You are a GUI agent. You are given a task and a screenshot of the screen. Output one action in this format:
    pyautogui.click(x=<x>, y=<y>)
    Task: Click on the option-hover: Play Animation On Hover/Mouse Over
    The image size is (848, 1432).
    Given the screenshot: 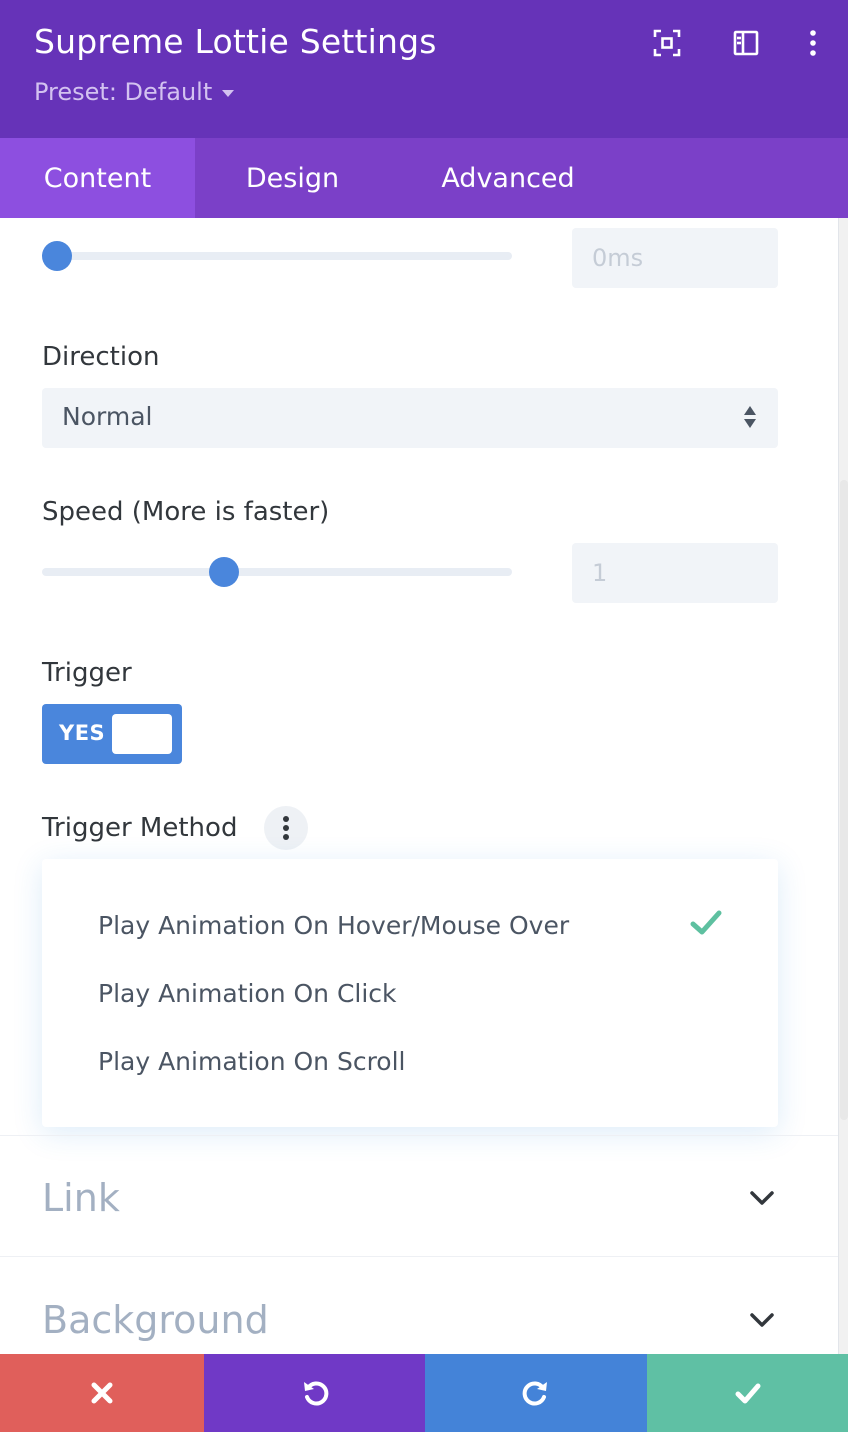 What is the action you would take?
    pyautogui.click(x=333, y=925)
    